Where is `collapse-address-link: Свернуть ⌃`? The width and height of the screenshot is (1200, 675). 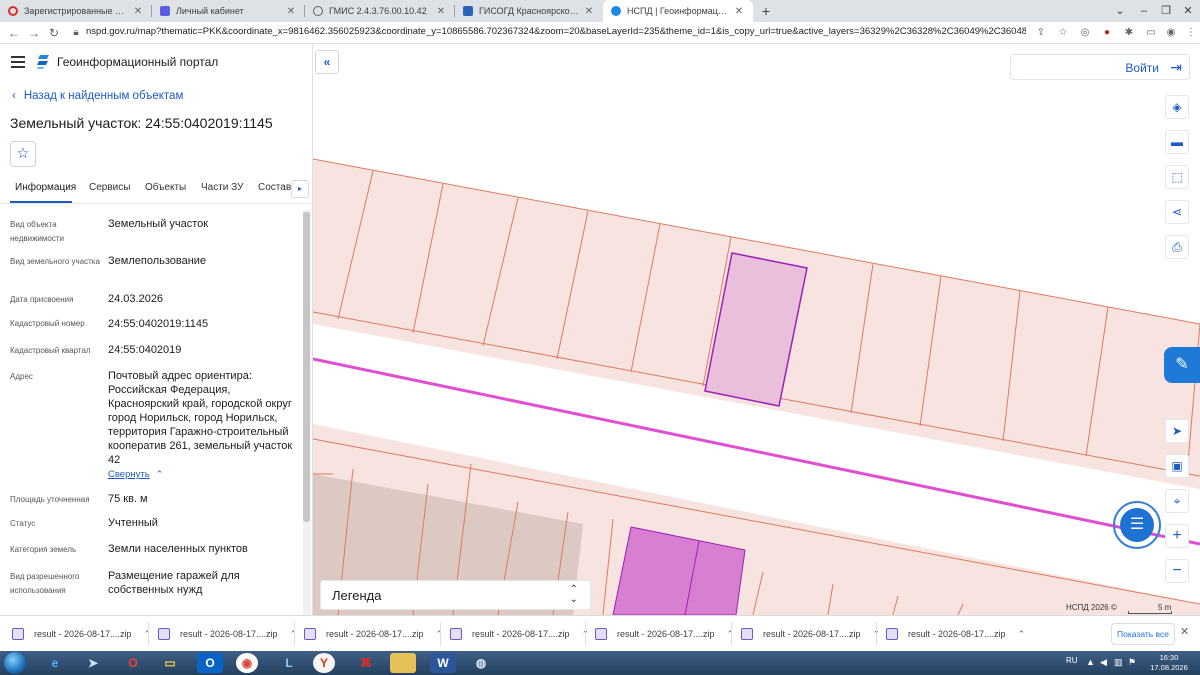 collapse-address-link: Свернуть ⌃ is located at coordinates (135, 474).